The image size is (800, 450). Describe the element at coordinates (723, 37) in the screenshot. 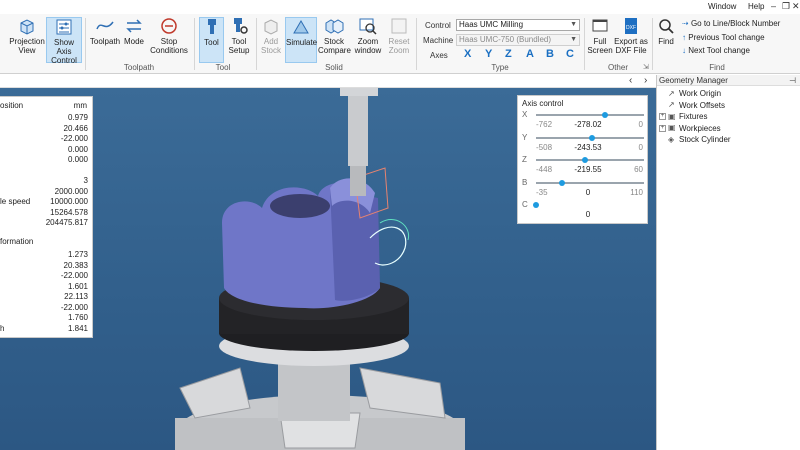

I see `previous-tool-change-button: ↑ Previous Tool change` at that location.